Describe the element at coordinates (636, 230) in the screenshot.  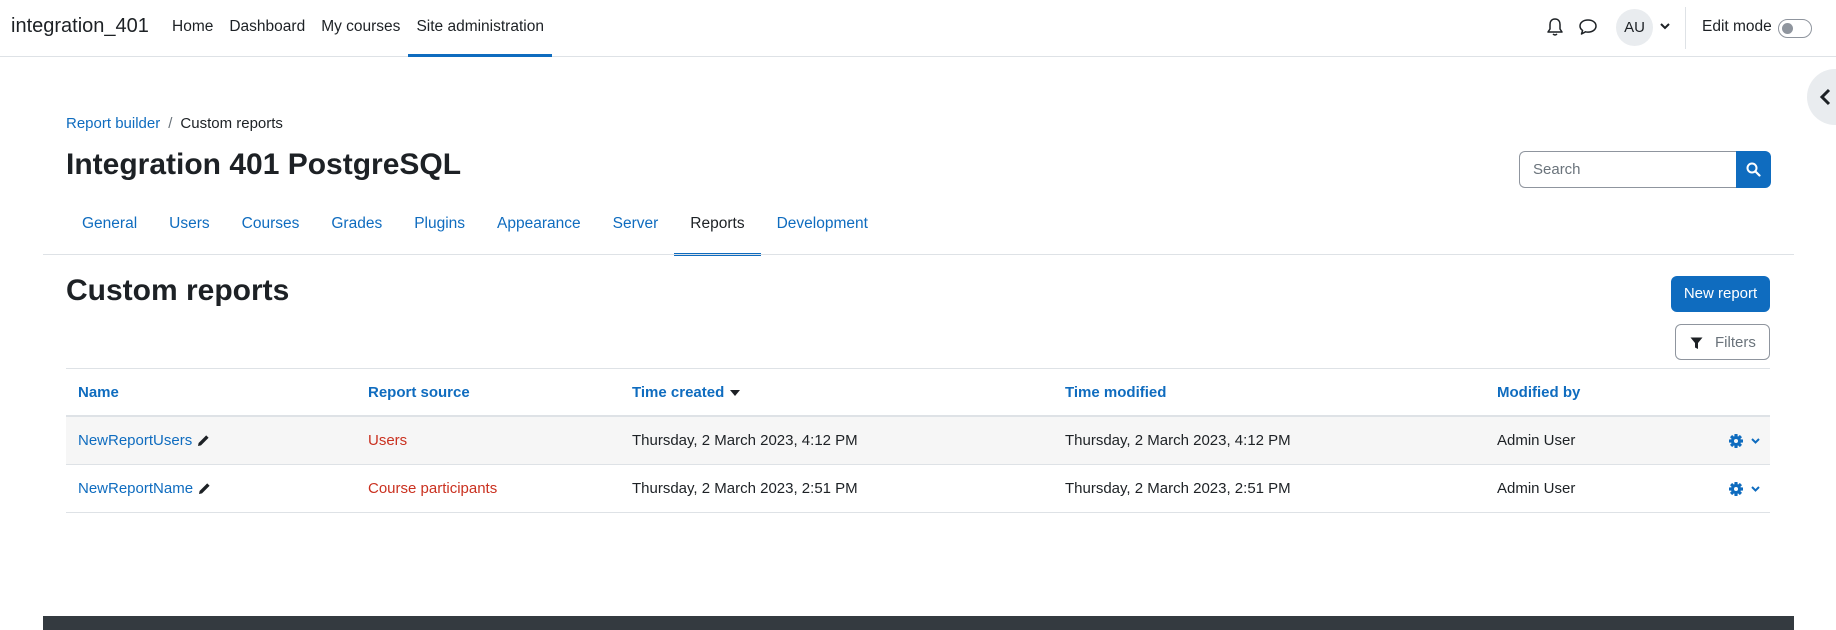
I see `tab-server: Server` at that location.